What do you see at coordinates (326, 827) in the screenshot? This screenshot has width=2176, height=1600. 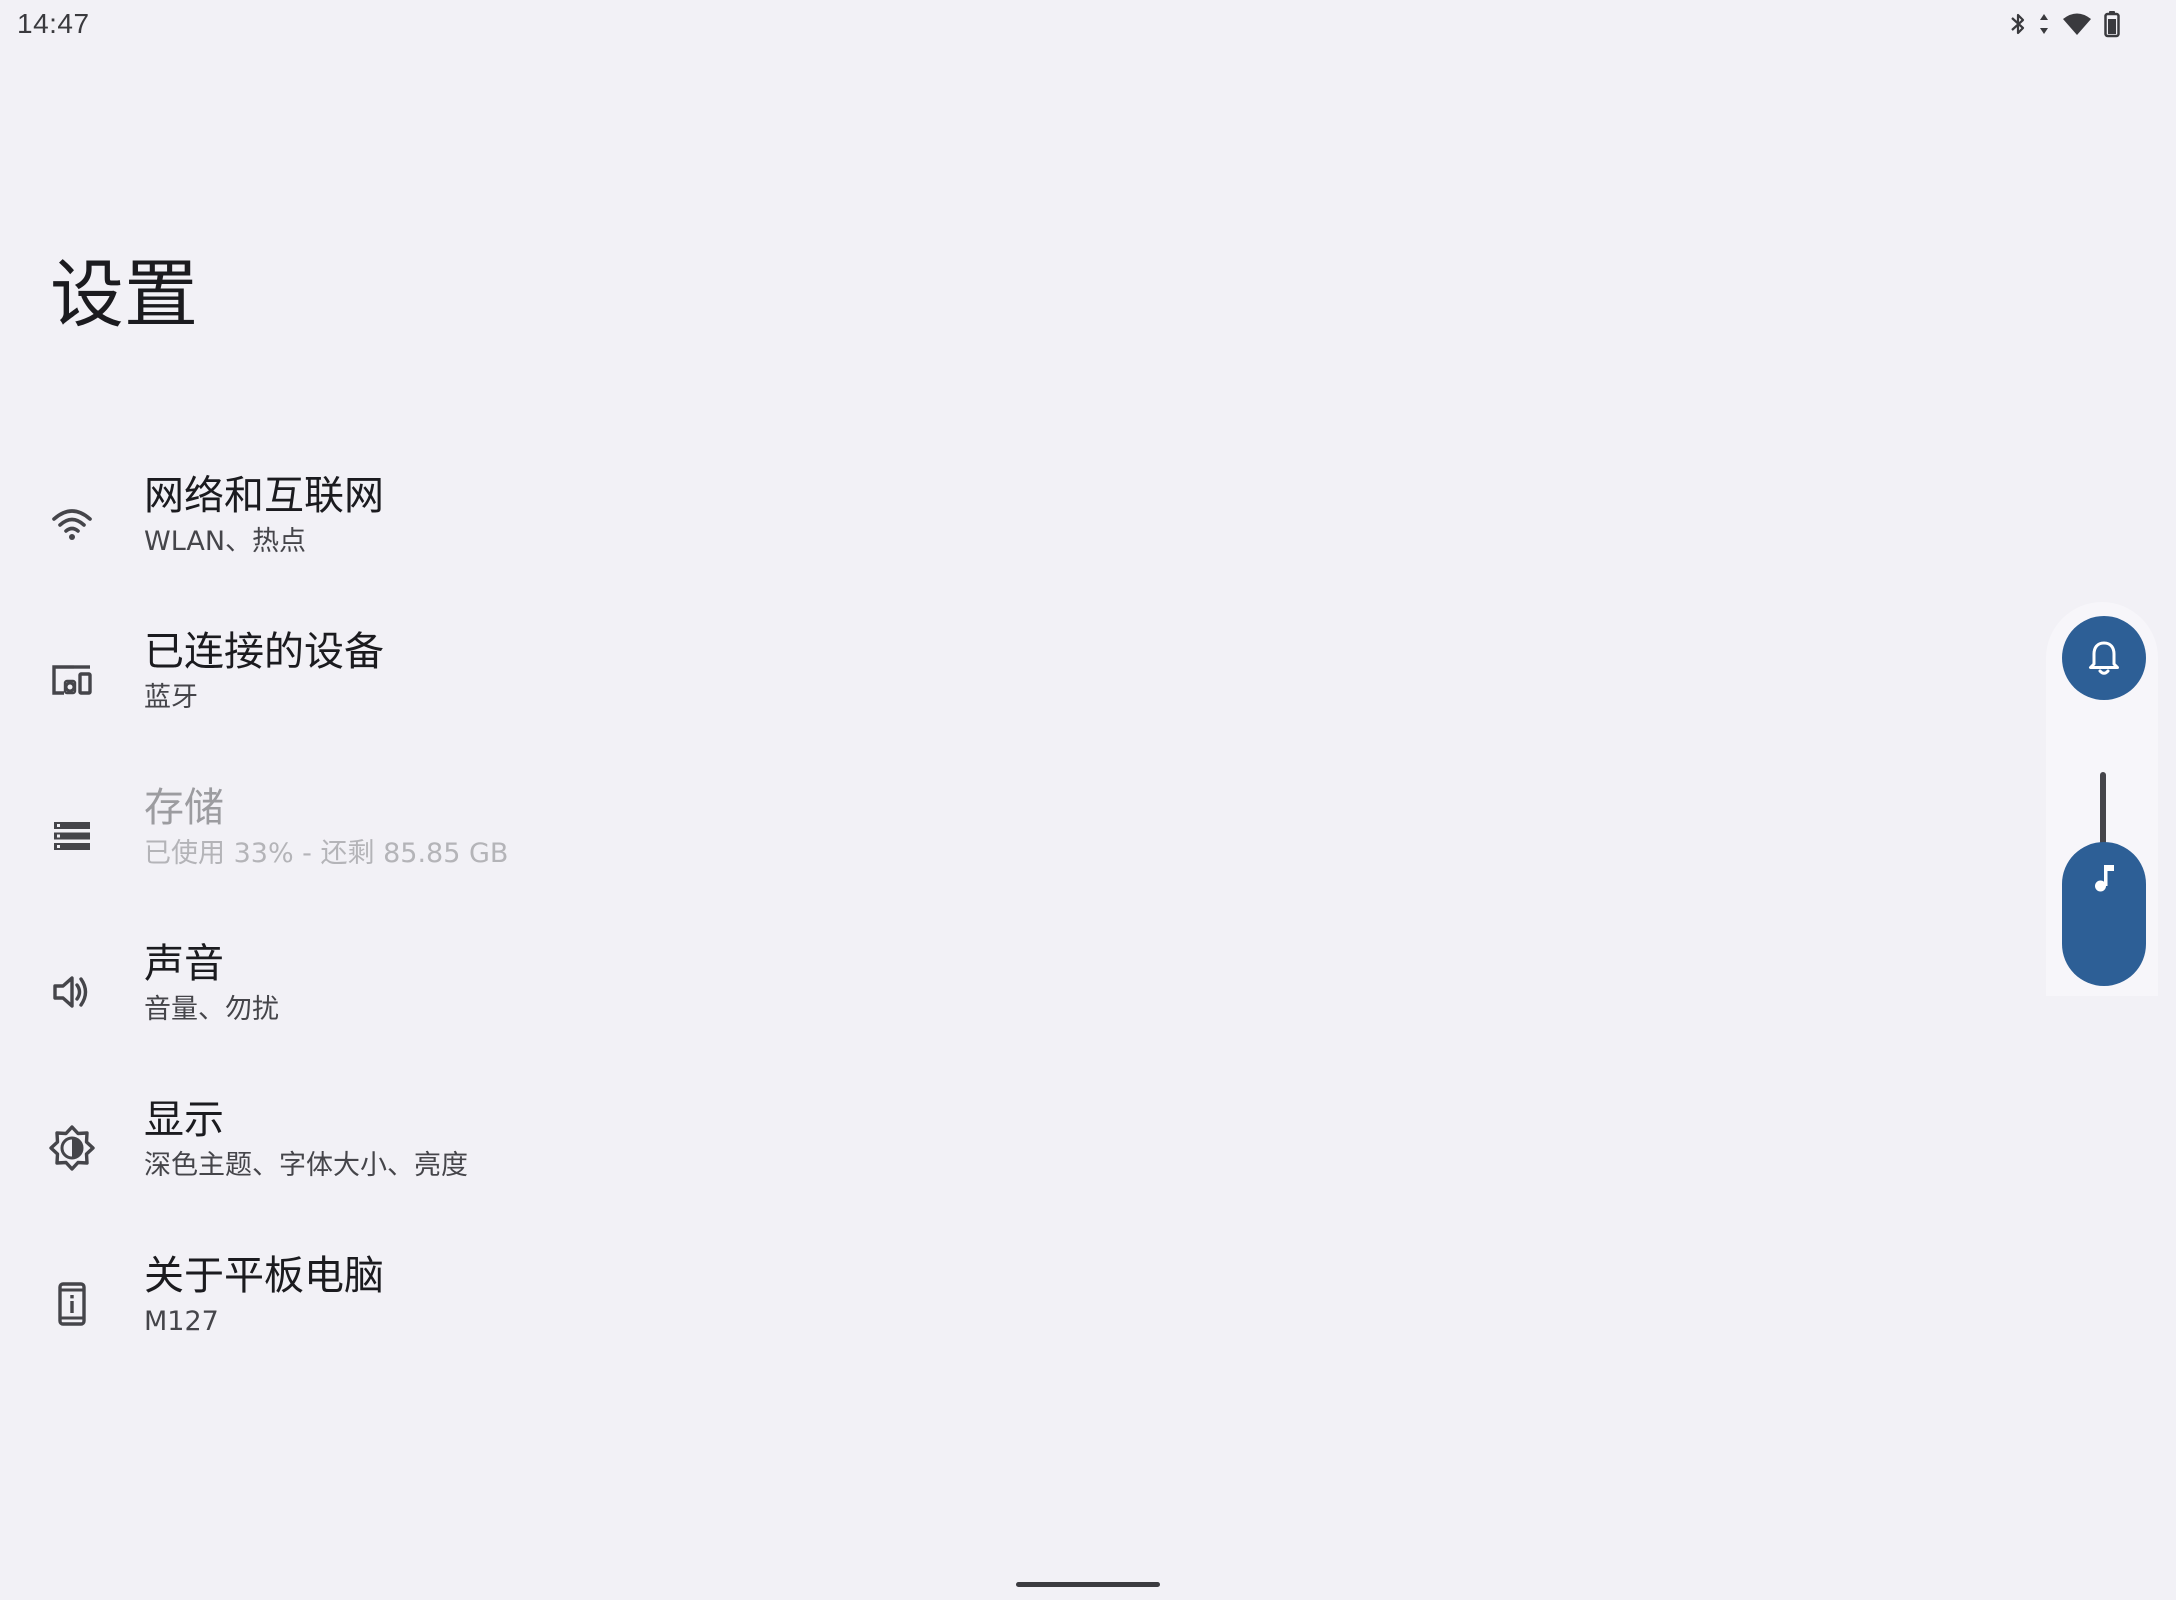 I see `settings-item-text: 存储 已使用 33% - 还剩 85.85 GB` at bounding box center [326, 827].